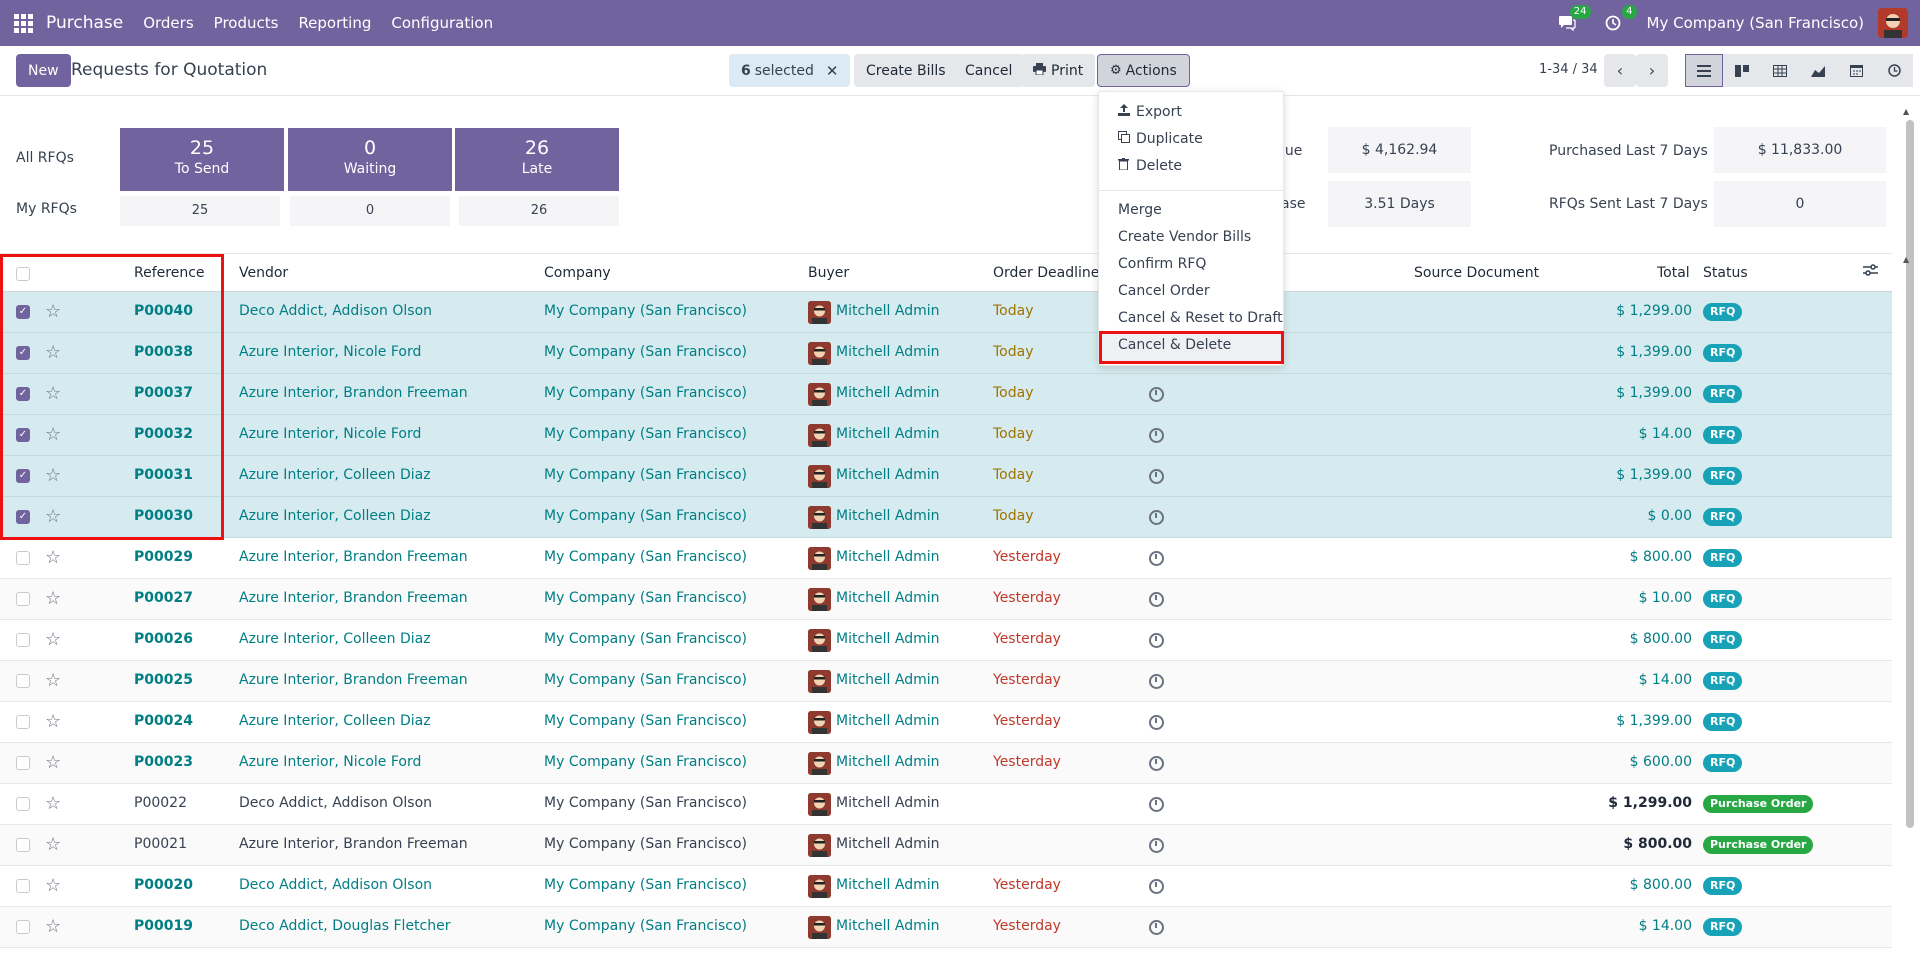  What do you see at coordinates (200, 211) in the screenshot?
I see `my-to-send: 25` at bounding box center [200, 211].